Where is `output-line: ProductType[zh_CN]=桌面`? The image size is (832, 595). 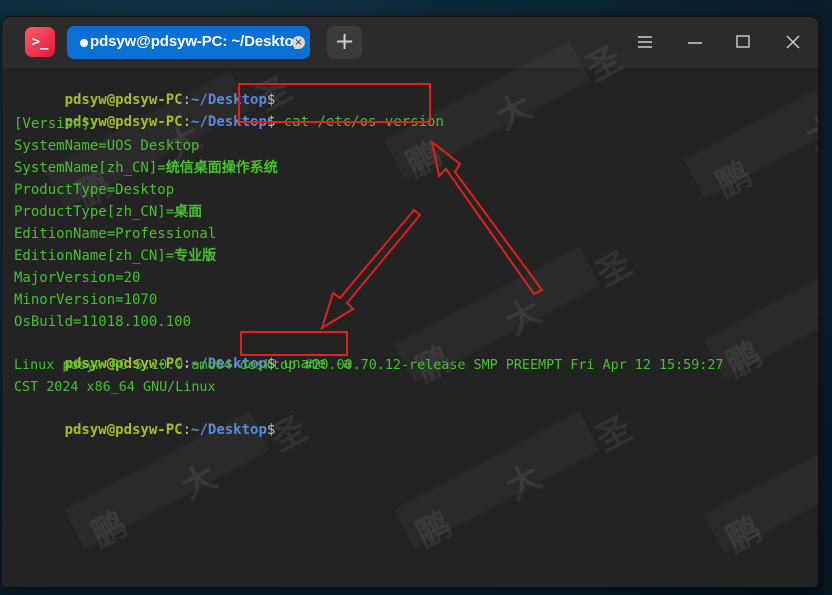 output-line: ProductType[zh_CN]=桌面 is located at coordinates (108, 212).